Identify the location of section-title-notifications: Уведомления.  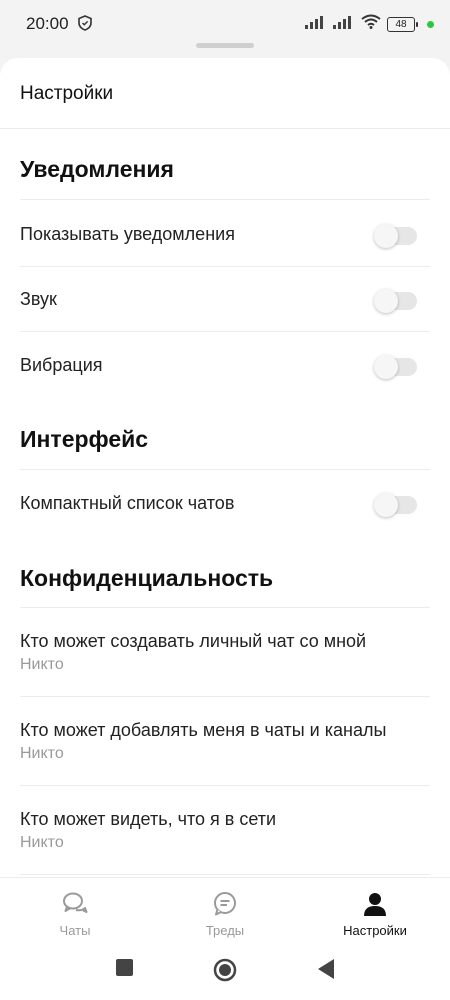
(97, 169).